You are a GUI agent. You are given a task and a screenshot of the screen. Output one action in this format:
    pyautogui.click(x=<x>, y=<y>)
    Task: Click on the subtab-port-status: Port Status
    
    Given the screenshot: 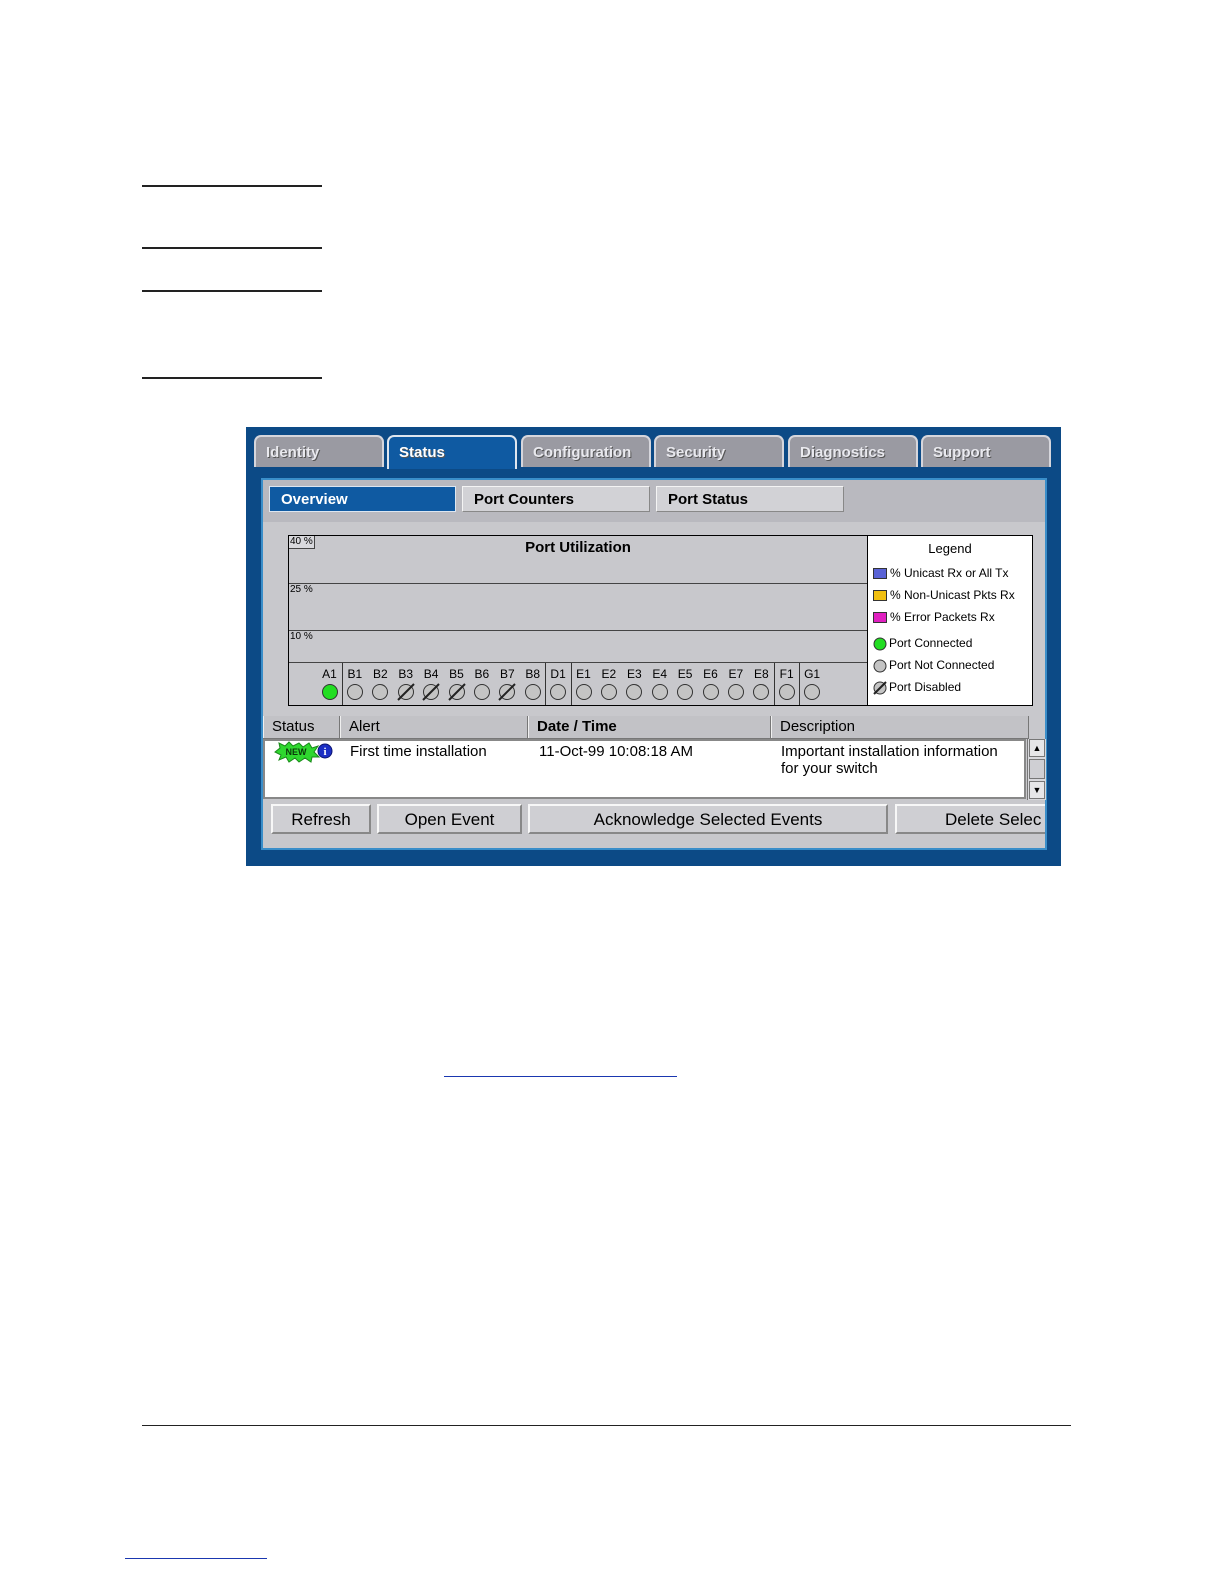 What is the action you would take?
    pyautogui.click(x=750, y=499)
    